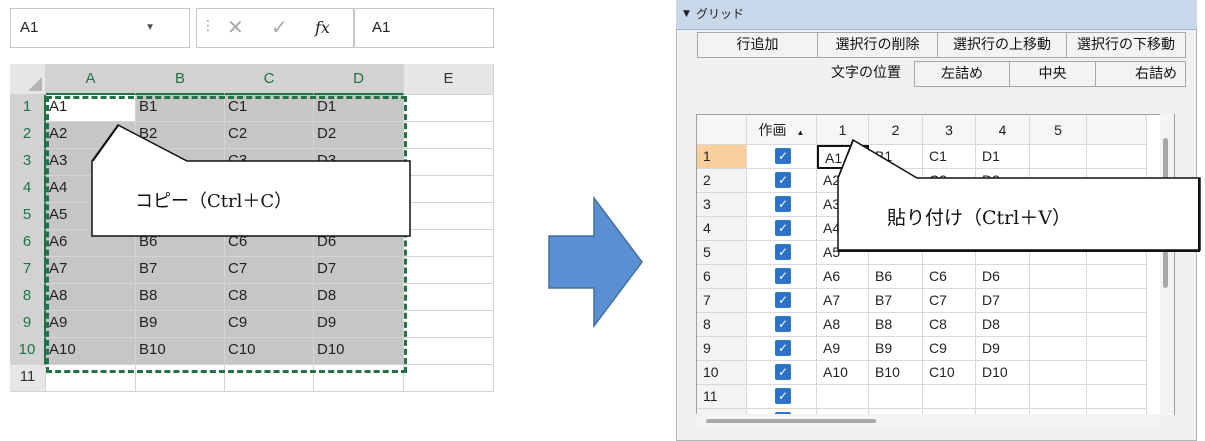 This screenshot has width=1205, height=441. Describe the element at coordinates (979, 218) in the screenshot. I see `paste-callout-text: 貼り付け（Ctrl＋V）` at that location.